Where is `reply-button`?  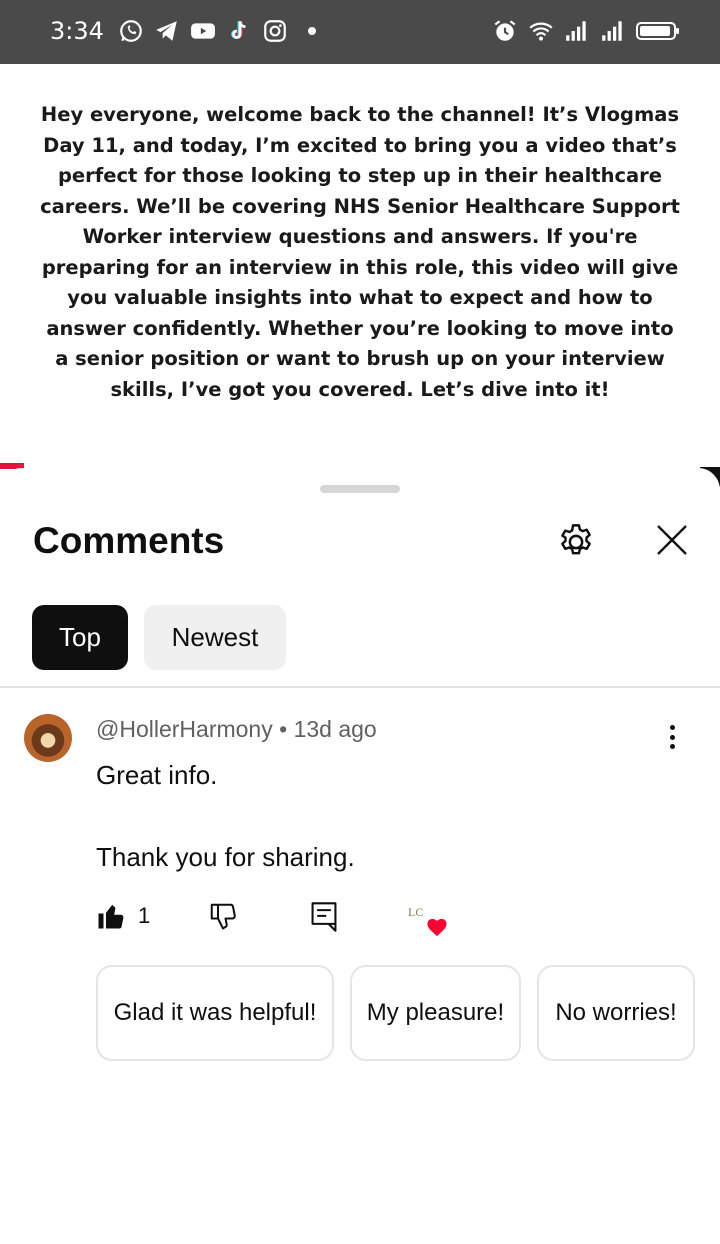 reply-button is located at coordinates (324, 917).